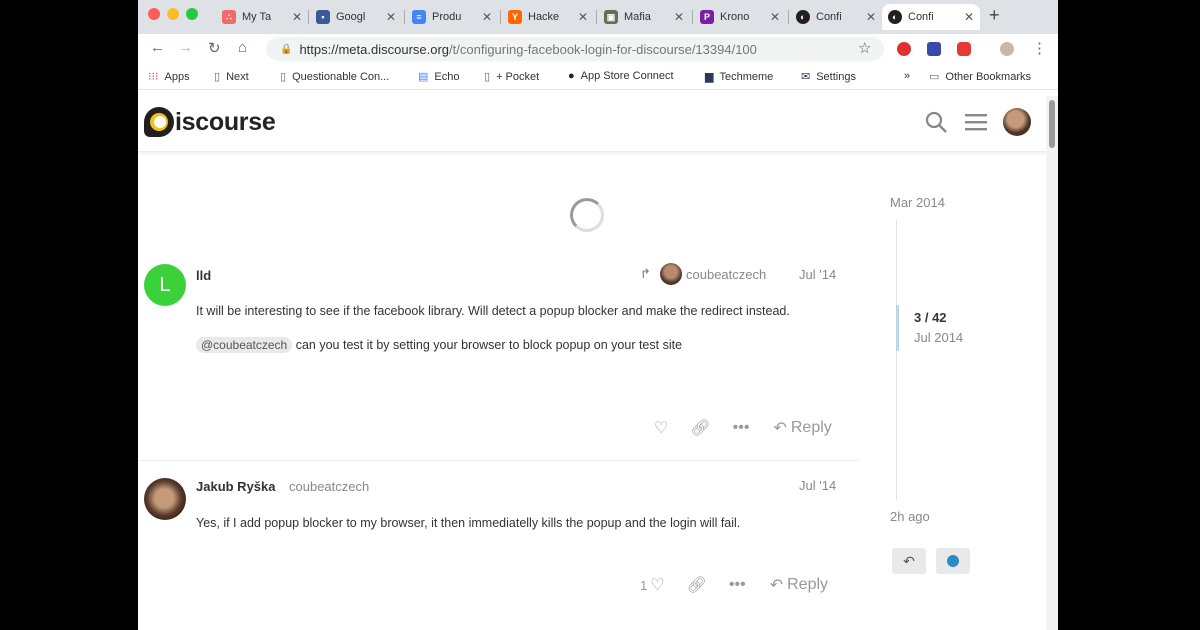 The image size is (1200, 630). I want to click on notification-level-button, so click(953, 561).